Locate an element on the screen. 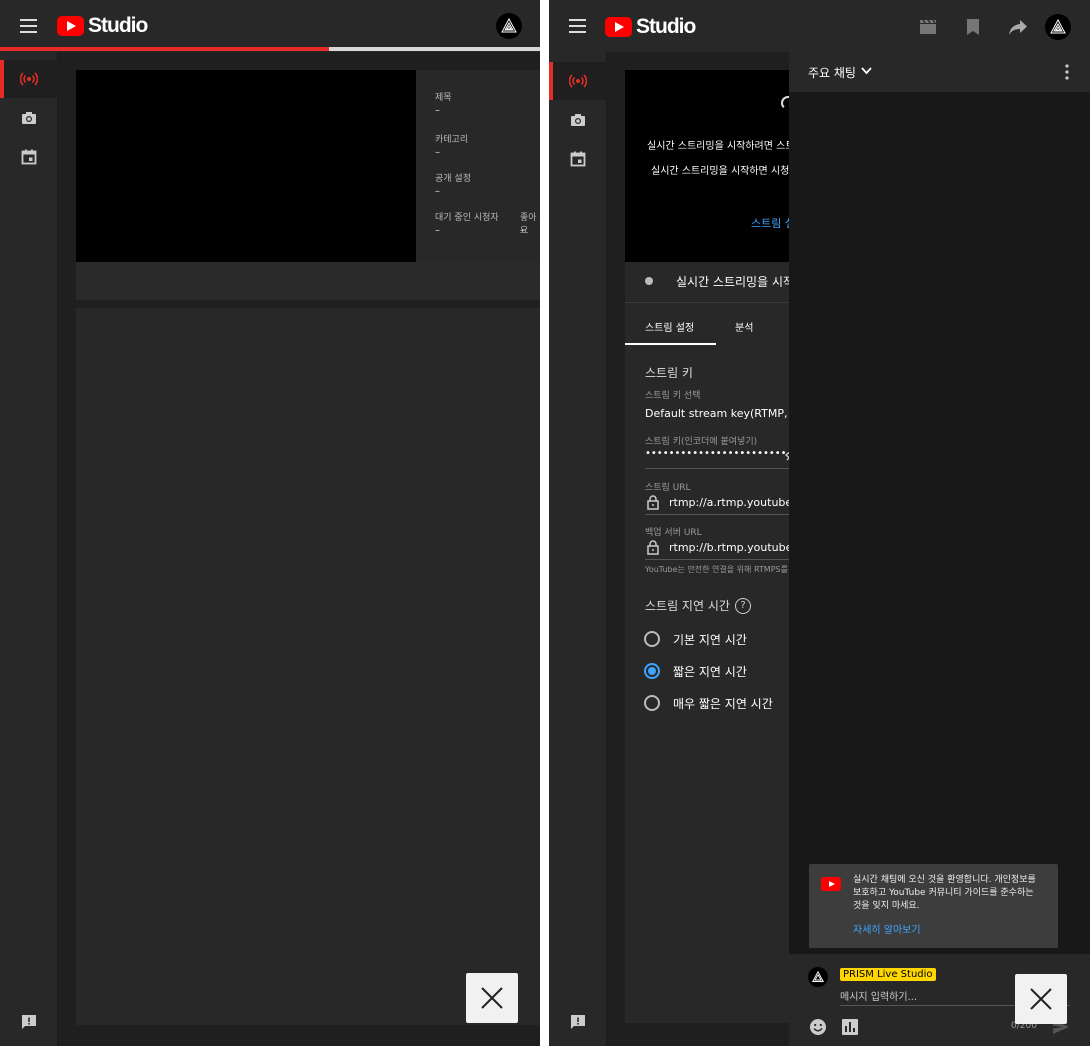 The image size is (1090, 1046). radio-ultra-low-latency-label: 매우 짧은 지연 시간 is located at coordinates (723, 704).